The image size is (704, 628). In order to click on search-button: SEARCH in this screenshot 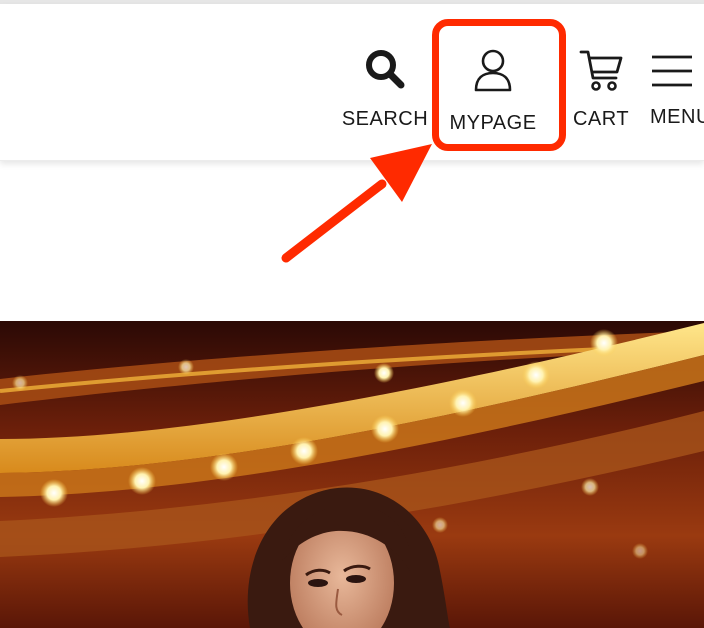, I will do `click(385, 89)`.